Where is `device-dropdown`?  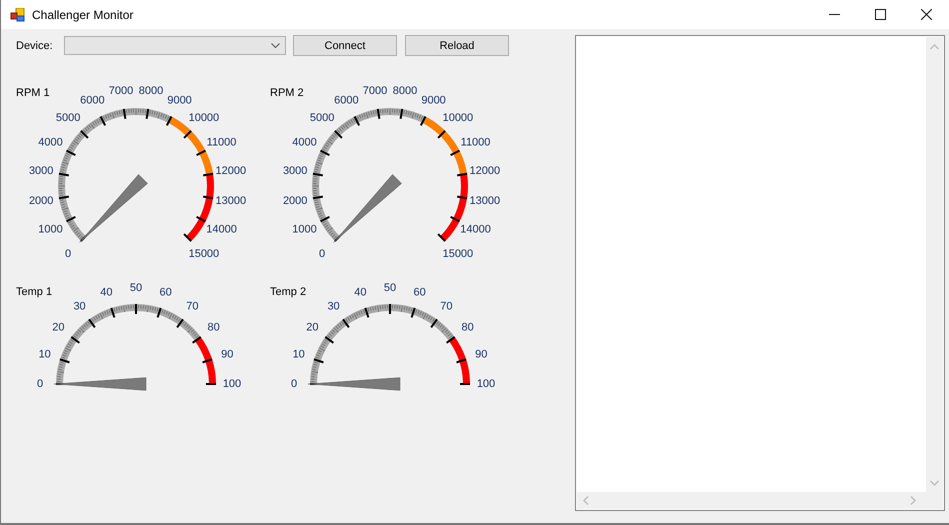 device-dropdown is located at coordinates (175, 45).